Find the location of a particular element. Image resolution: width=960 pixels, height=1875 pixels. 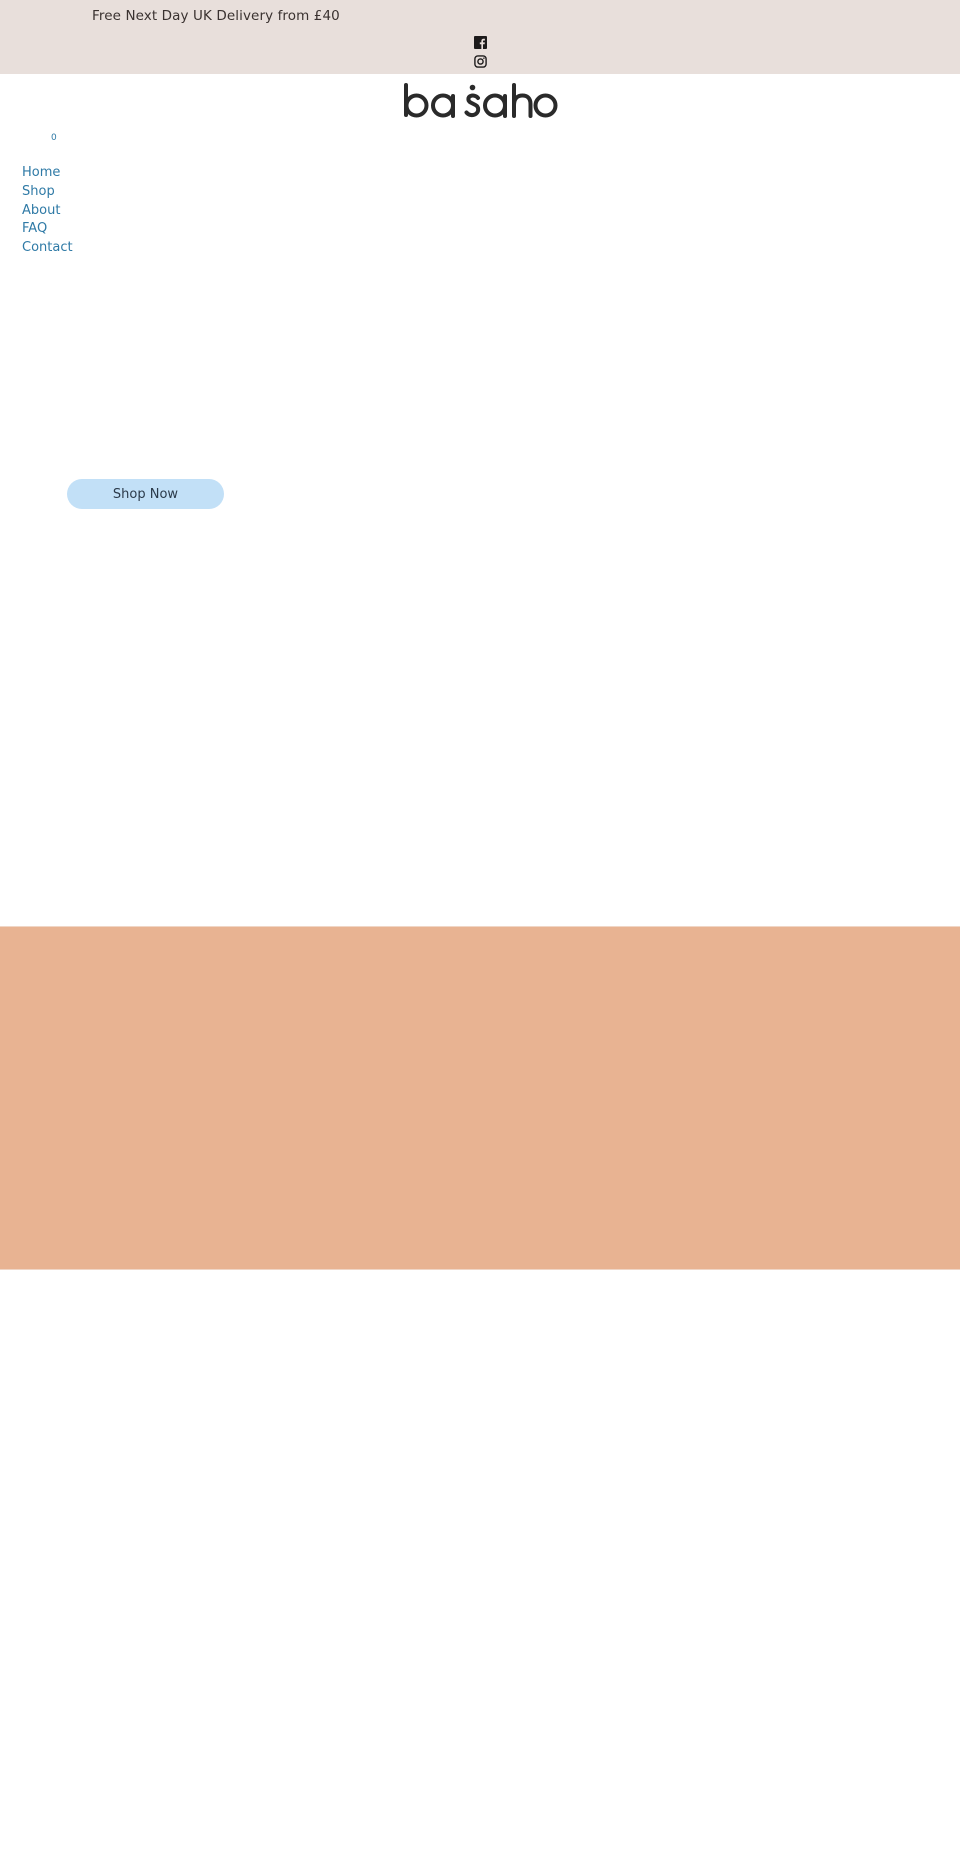

nav-item-about: About is located at coordinates (47, 208).